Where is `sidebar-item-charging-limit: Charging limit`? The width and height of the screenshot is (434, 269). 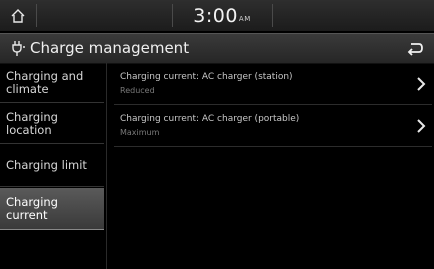 sidebar-item-charging-limit: Charging limit is located at coordinates (52, 166).